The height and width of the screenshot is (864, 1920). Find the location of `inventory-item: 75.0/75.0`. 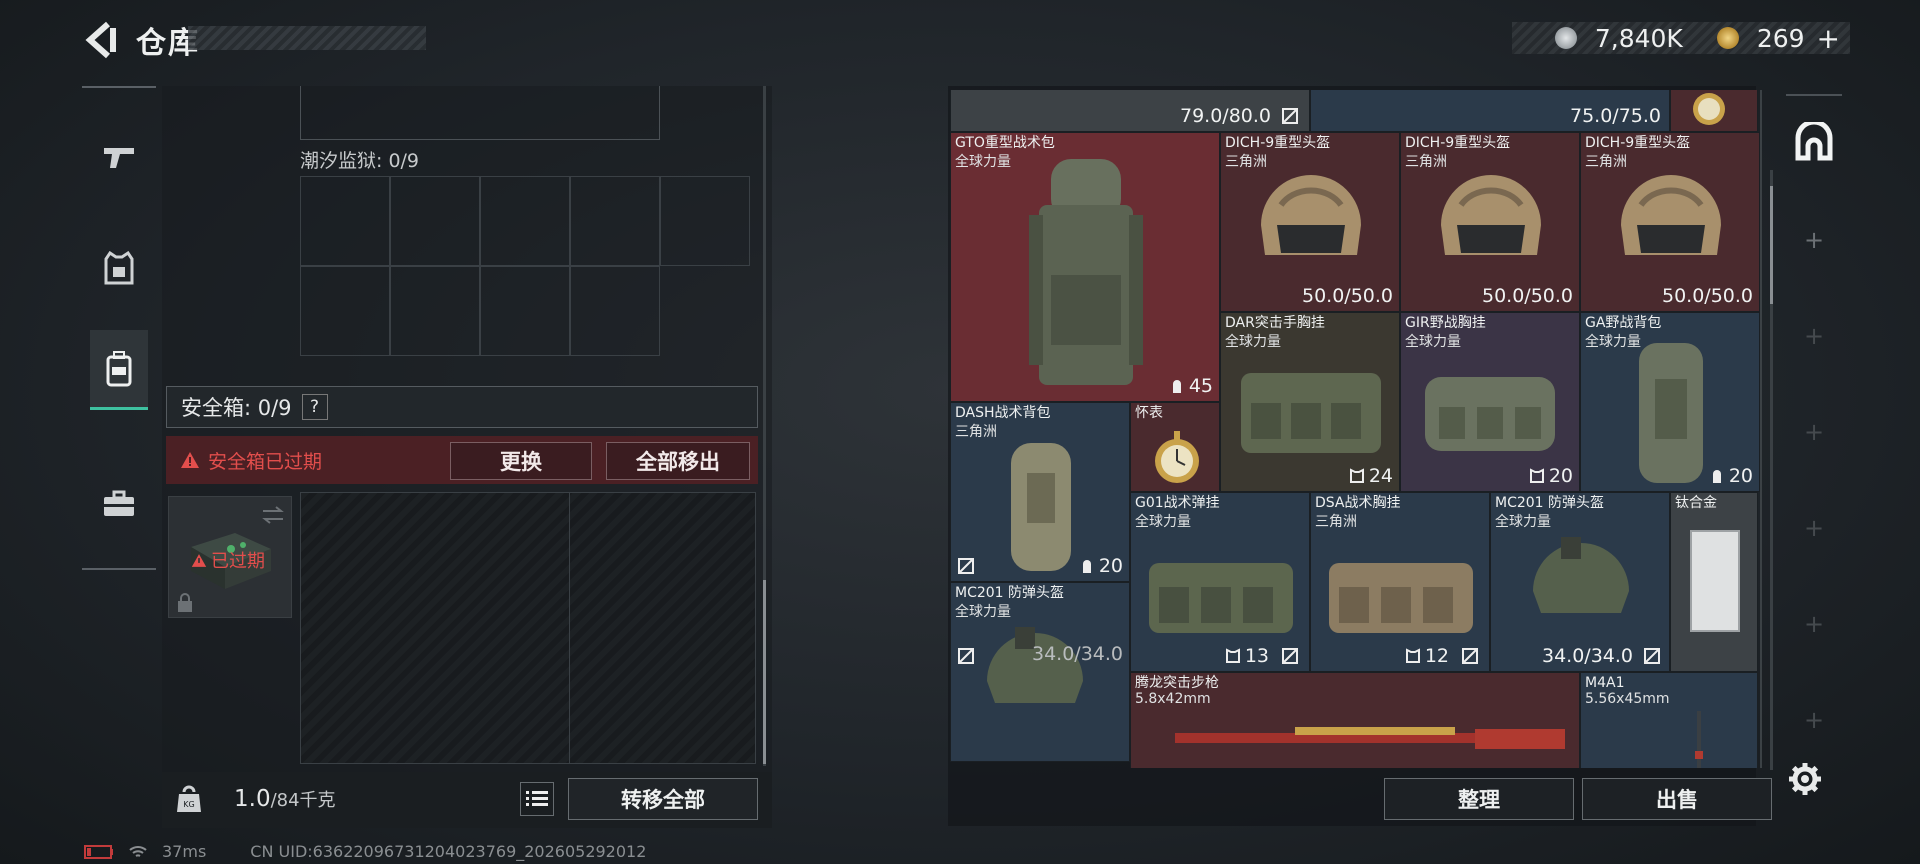

inventory-item: 75.0/75.0 is located at coordinates (1490, 111).